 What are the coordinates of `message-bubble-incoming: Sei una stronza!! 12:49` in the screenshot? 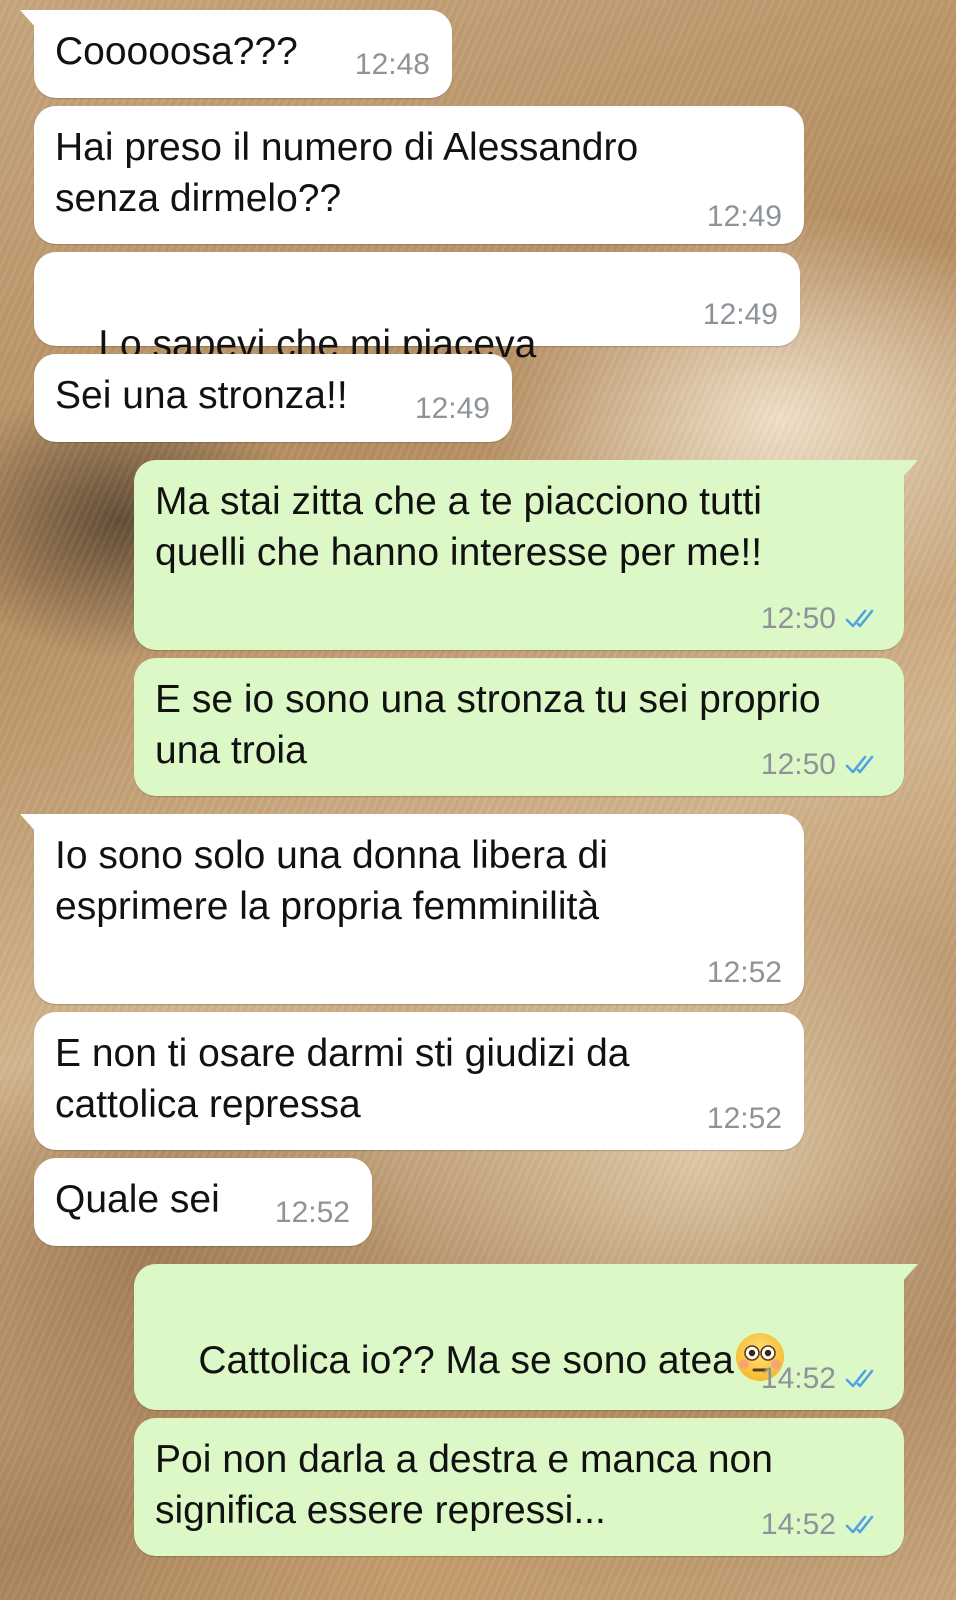 It's located at (273, 398).